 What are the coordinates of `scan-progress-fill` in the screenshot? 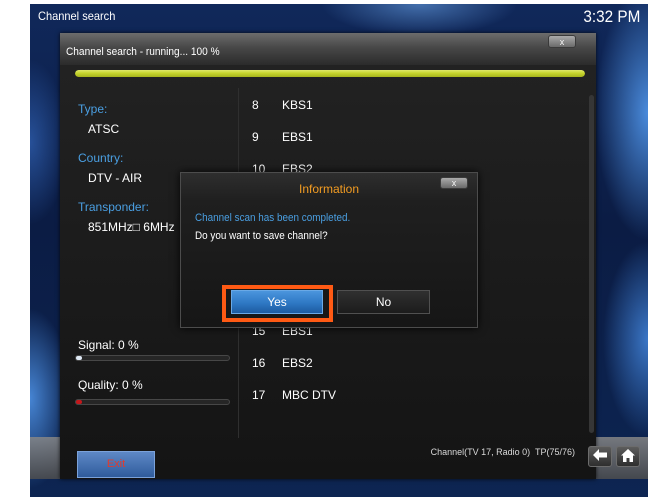 It's located at (330, 73).